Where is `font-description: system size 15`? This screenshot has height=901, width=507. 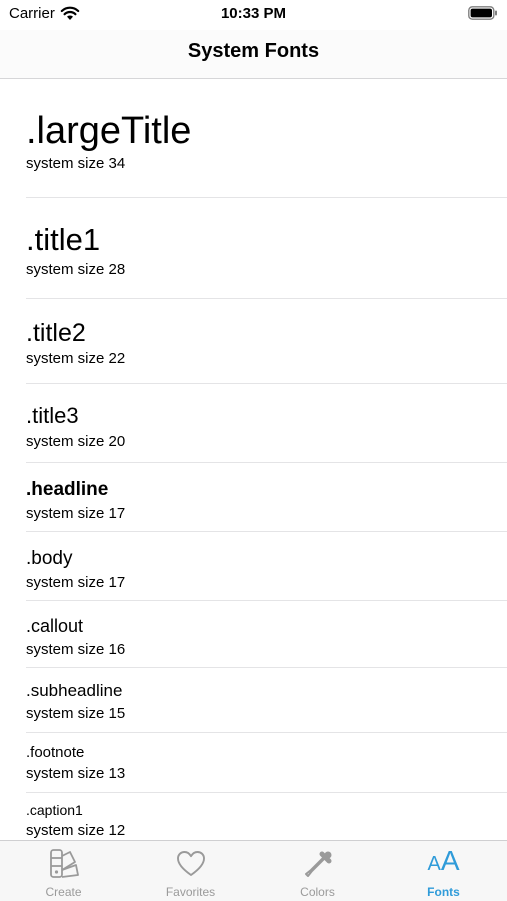
font-description: system size 15 is located at coordinates (76, 713).